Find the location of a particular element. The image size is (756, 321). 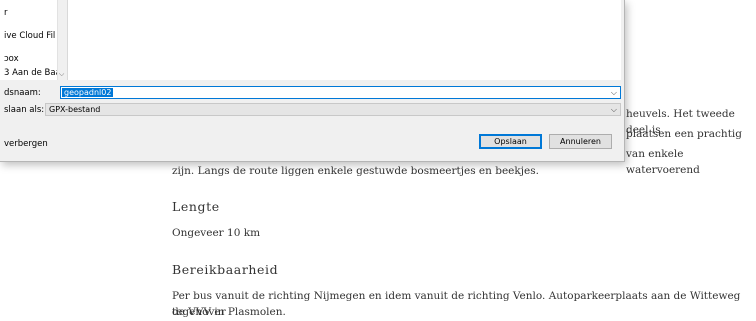

nav-item-label: 3 Aan de Baa is located at coordinates (32, 73).